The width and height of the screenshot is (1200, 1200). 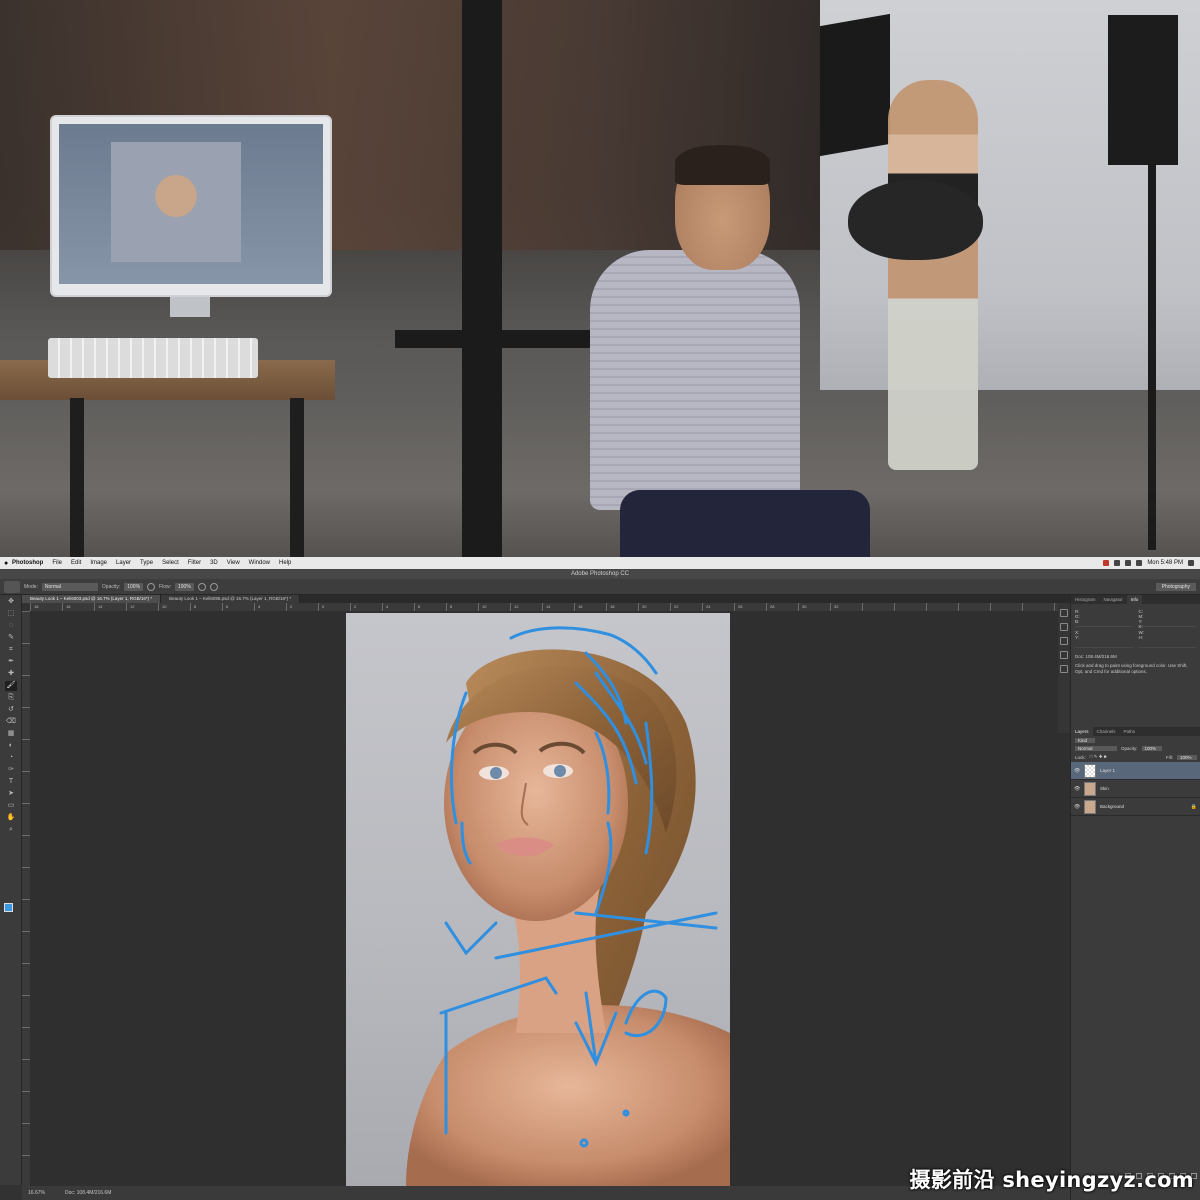 What do you see at coordinates (69, 586) in the screenshot?
I see `mode-select: Normal` at bounding box center [69, 586].